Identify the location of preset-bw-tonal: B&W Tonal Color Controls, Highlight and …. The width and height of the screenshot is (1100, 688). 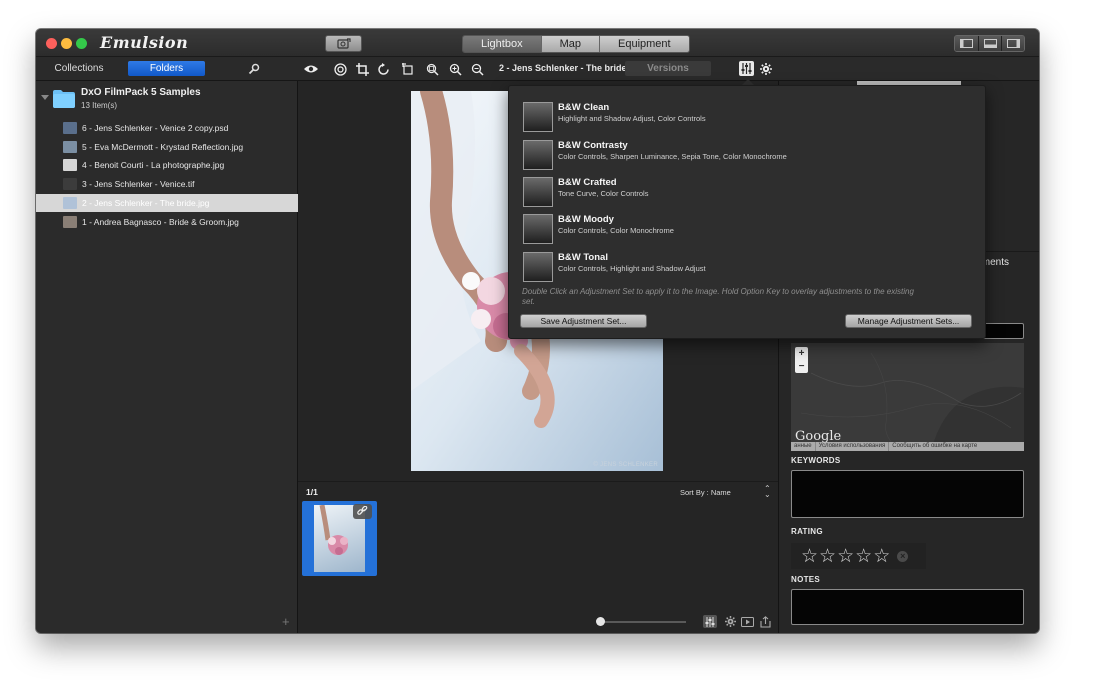
(738, 268).